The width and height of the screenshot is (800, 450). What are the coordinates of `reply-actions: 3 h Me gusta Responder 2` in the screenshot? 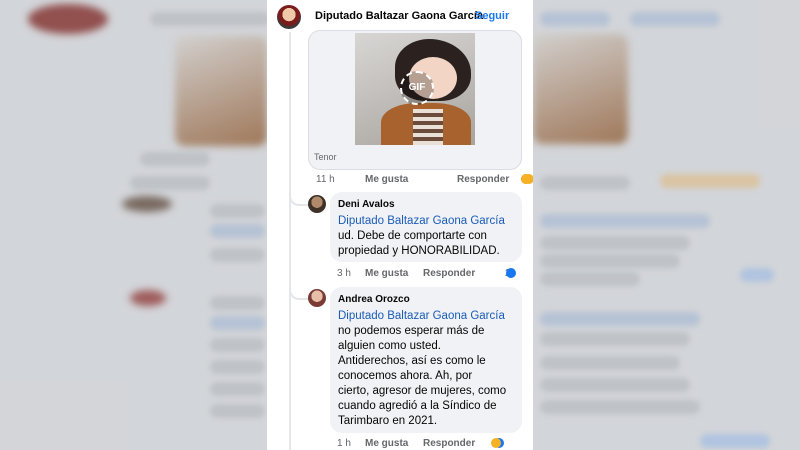 It's located at (432, 275).